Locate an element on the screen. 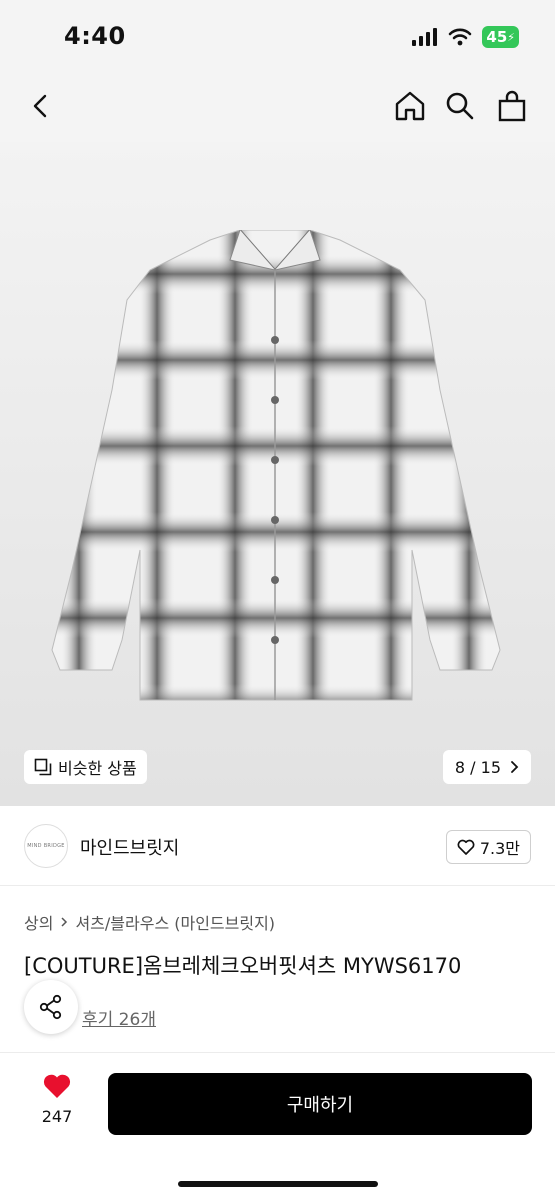 The height and width of the screenshot is (1200, 555). status-bar: 4:40 45 ⚡ is located at coordinates (277, 36).